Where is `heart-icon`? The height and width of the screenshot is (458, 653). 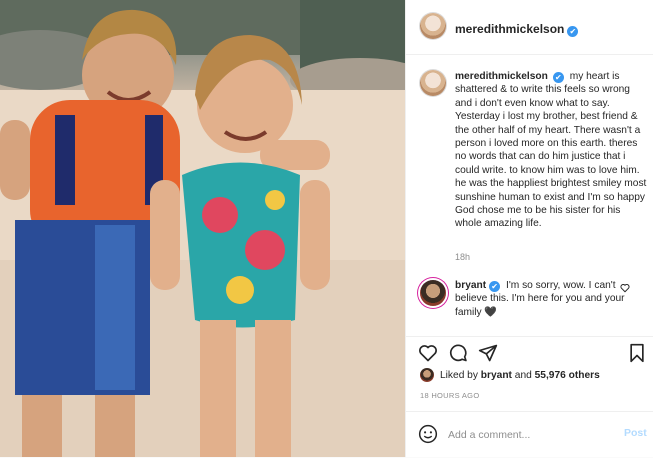 heart-icon is located at coordinates (428, 353).